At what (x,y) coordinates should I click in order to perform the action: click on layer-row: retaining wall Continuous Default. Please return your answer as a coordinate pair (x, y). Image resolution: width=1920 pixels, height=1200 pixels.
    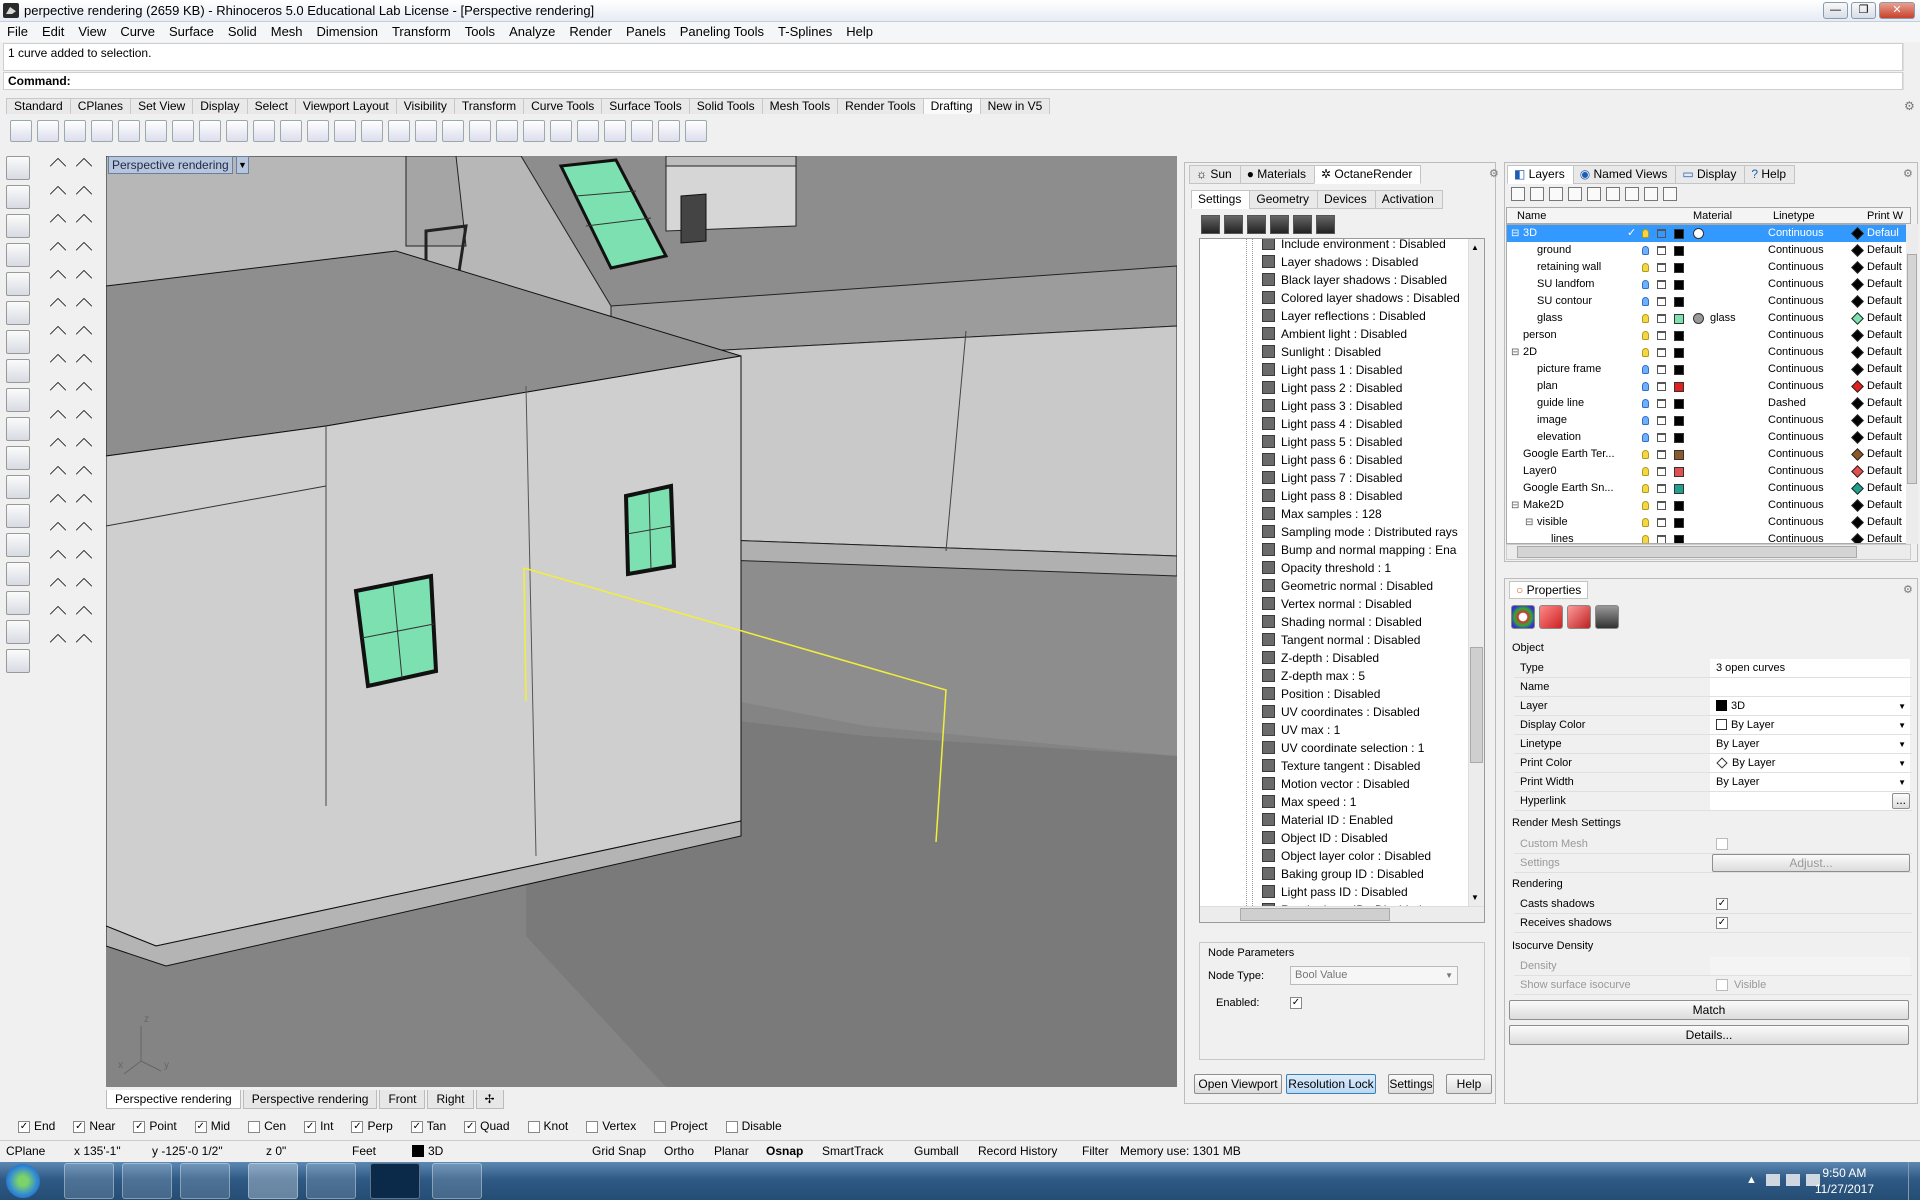
    Looking at the image, I should click on (1708, 267).